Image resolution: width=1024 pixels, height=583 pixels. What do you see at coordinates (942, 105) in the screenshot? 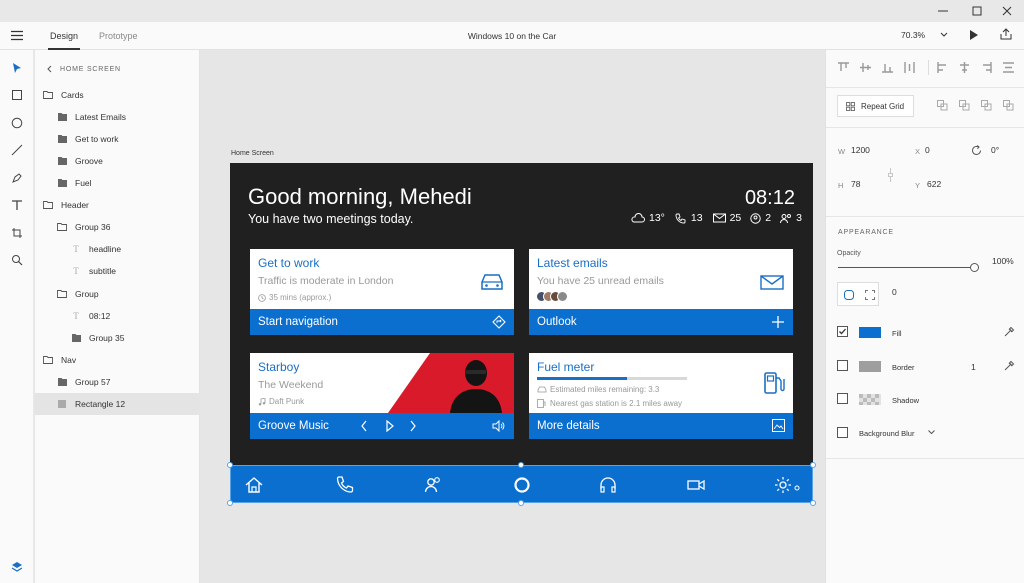
I see `union-icon` at bounding box center [942, 105].